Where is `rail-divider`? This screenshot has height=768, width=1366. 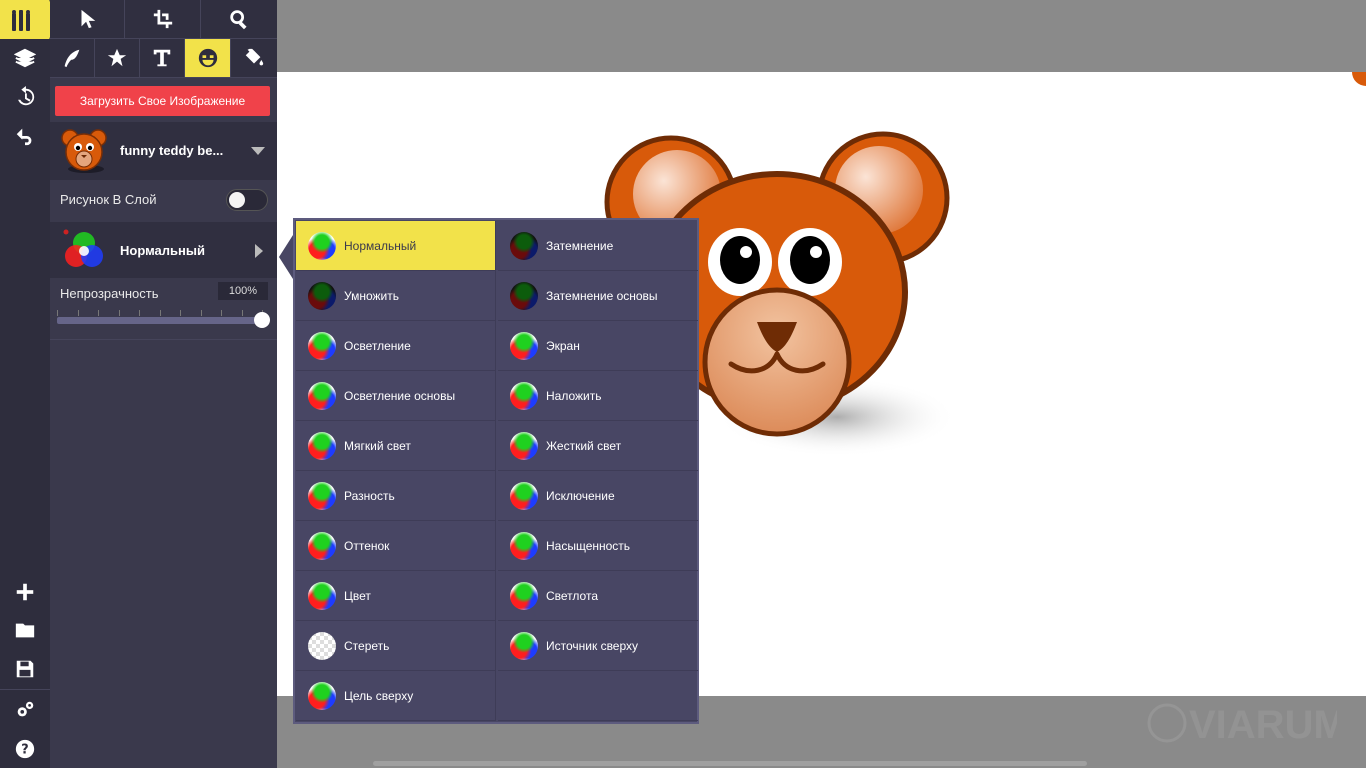 rail-divider is located at coordinates (25, 689).